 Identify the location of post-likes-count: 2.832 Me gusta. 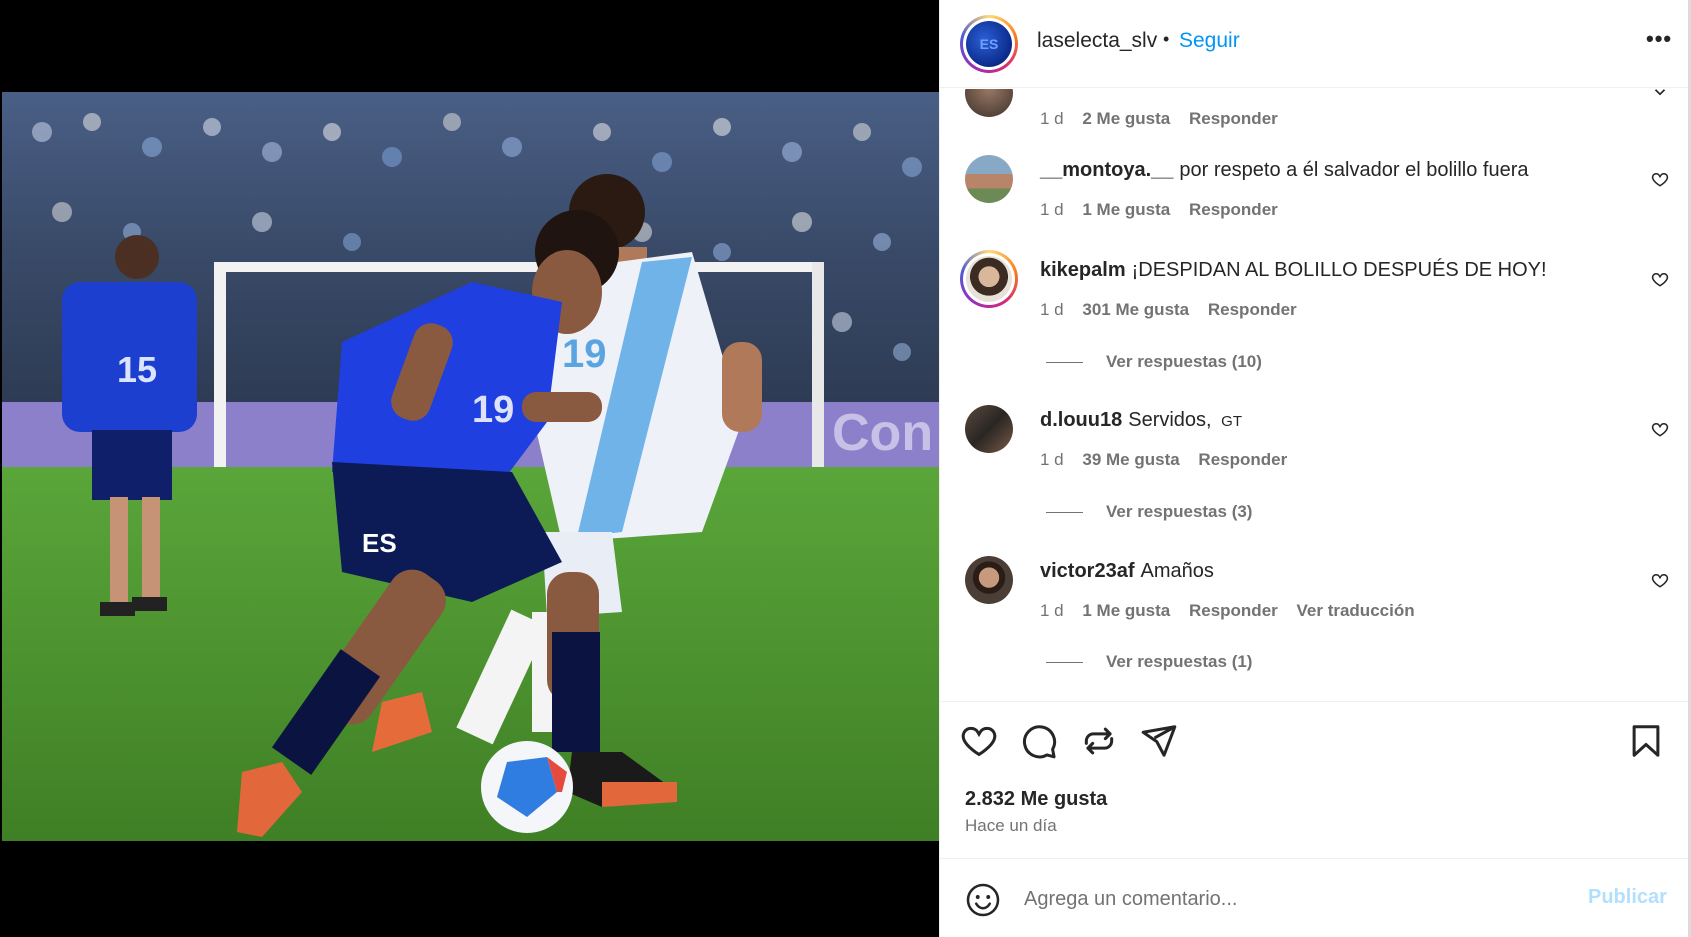
(1036, 799).